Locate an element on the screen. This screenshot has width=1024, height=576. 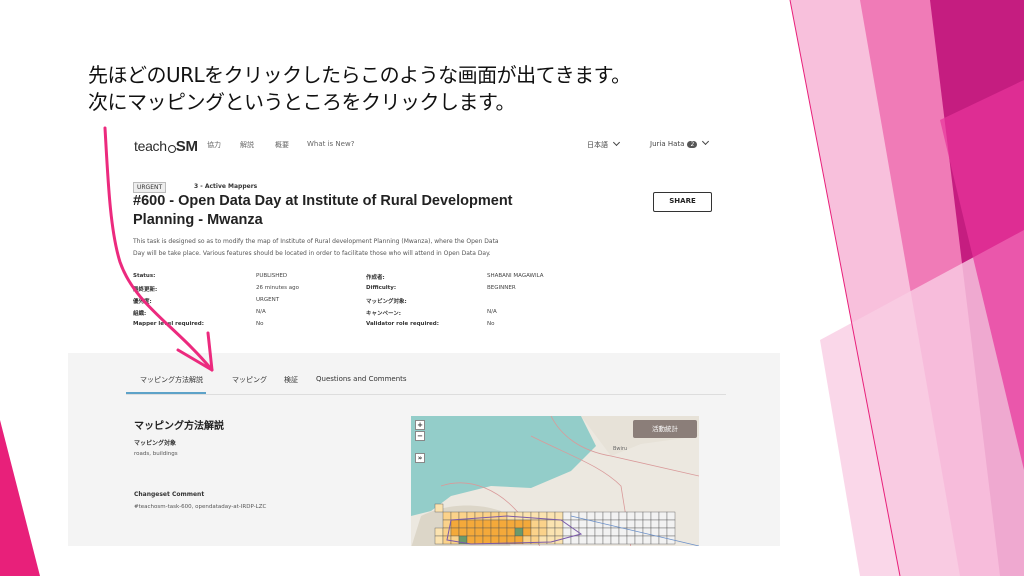
notification-badge: 2 is located at coordinates (692, 144).